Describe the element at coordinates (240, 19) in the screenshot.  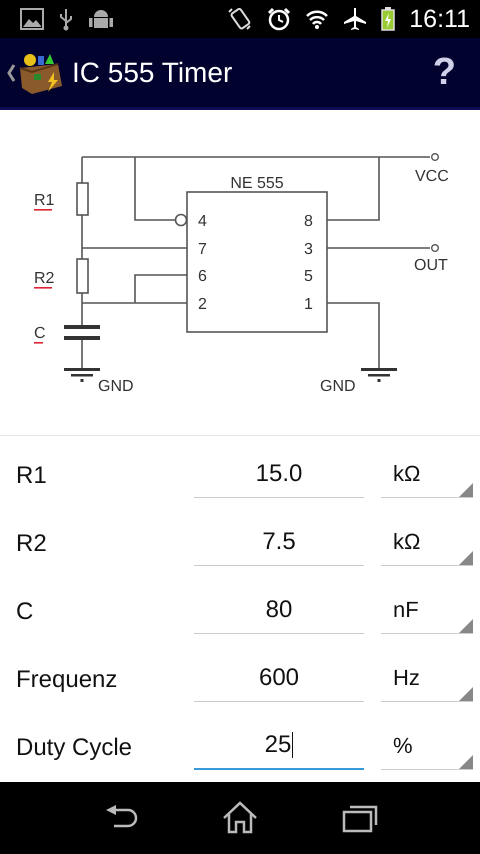
I see `vibrate-icon` at that location.